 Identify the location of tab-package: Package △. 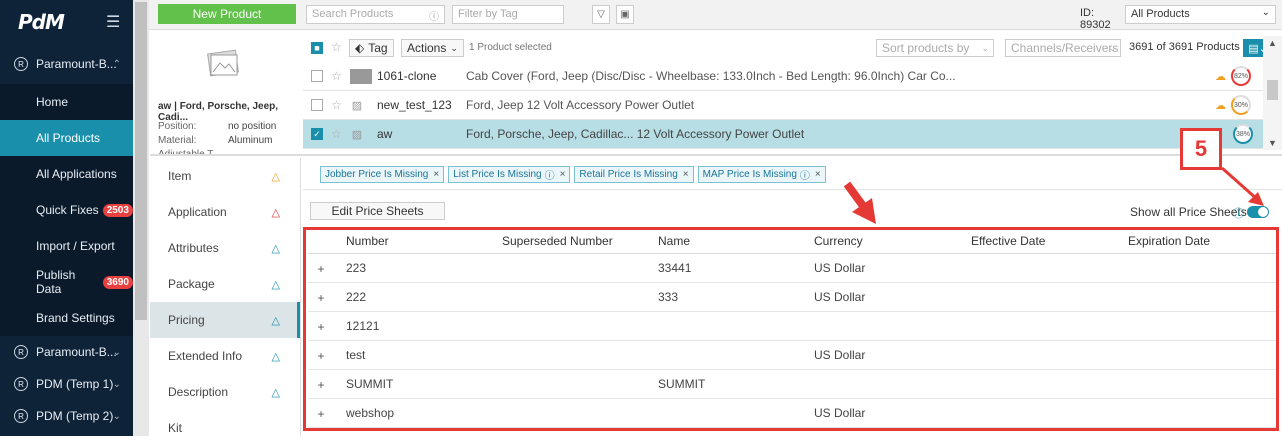
(225, 284).